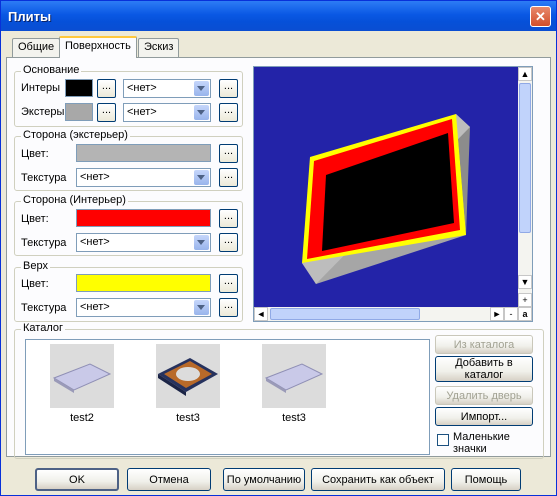 The width and height of the screenshot is (557, 496). Describe the element at coordinates (142, 112) in the screenshot. I see `exterior-texture-value: <нет>` at that location.